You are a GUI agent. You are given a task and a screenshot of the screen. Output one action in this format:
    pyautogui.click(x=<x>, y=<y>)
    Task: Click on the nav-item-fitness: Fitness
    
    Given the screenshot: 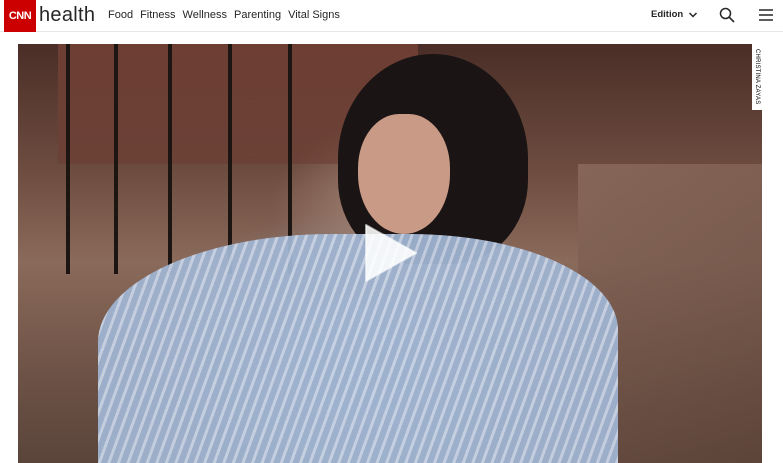 What is the action you would take?
    pyautogui.click(x=157, y=15)
    